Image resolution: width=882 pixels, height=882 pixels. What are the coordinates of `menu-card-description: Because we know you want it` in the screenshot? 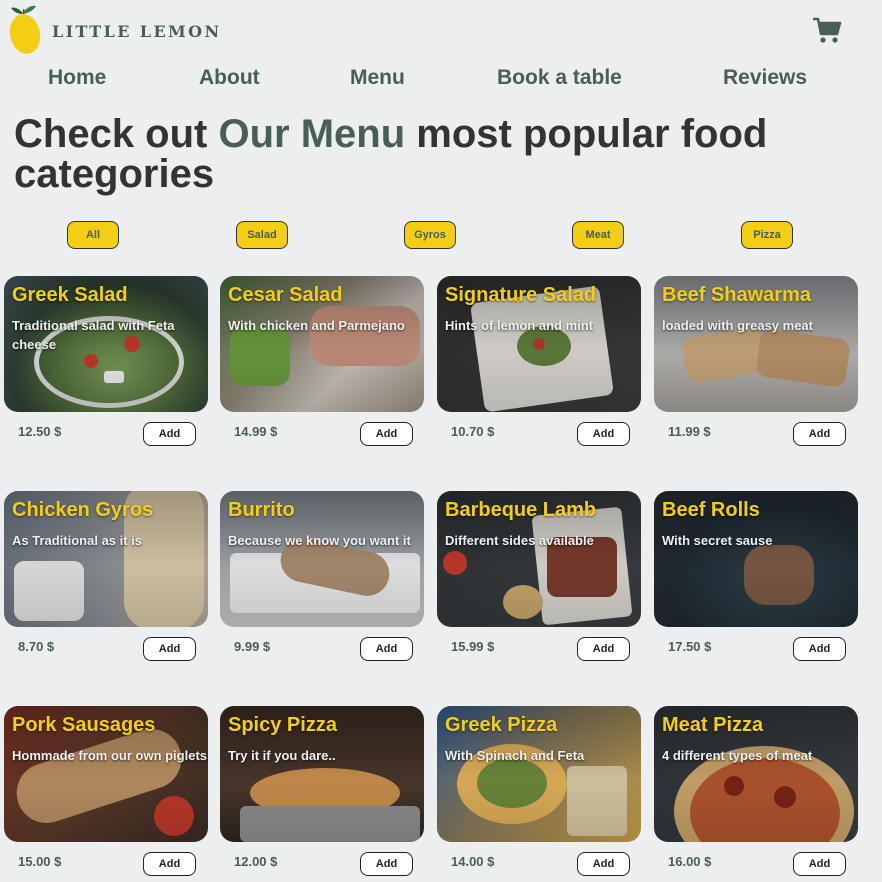 It's located at (319, 540).